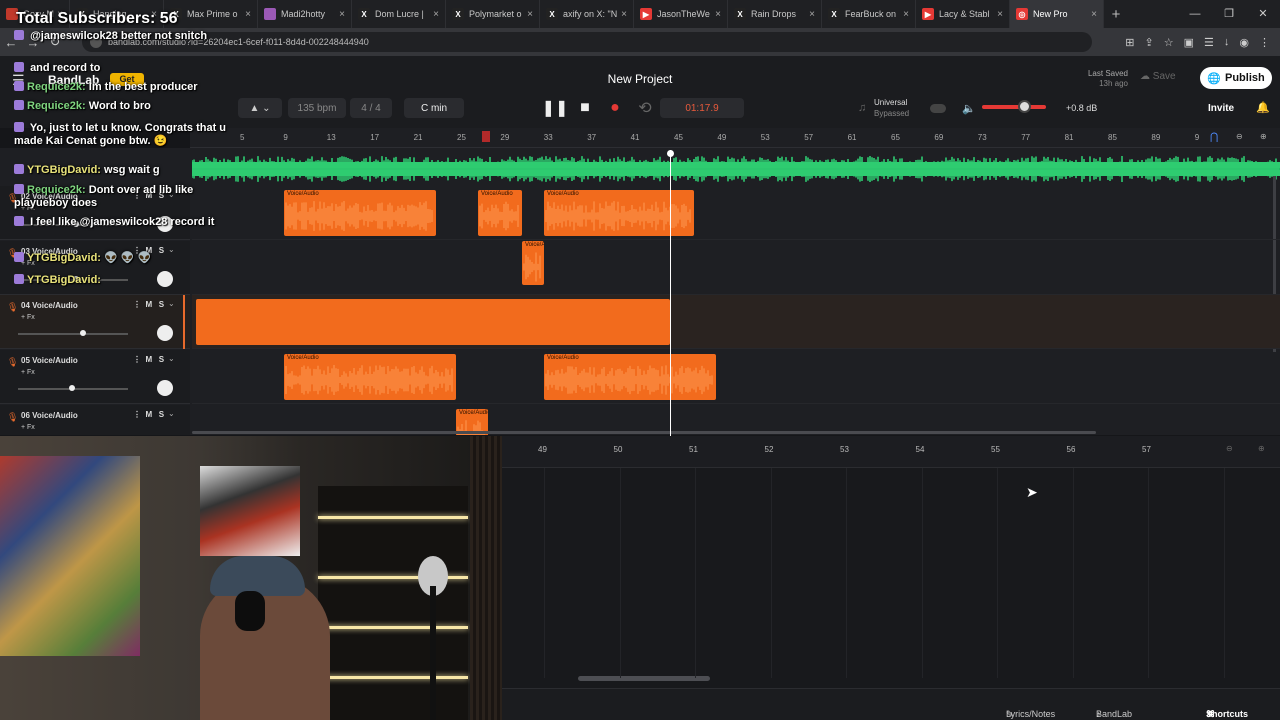  Describe the element at coordinates (736, 377) in the screenshot. I see `track-lane: Voice/Audio Voice/Audio` at that location.